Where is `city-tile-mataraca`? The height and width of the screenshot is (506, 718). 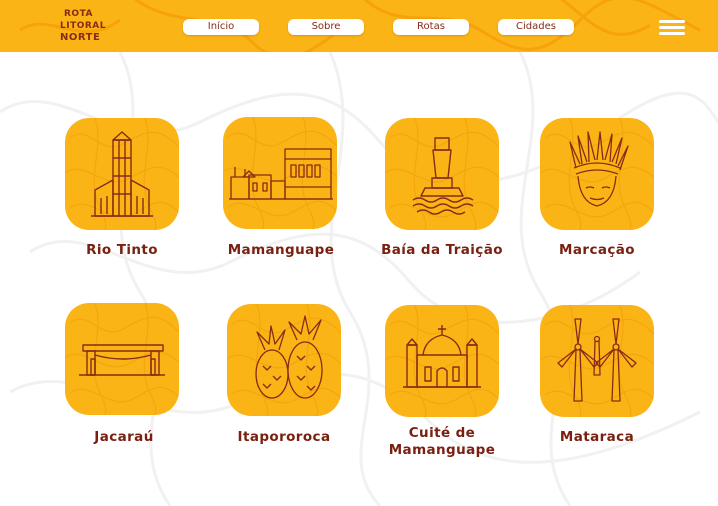
city-tile-mataraca is located at coordinates (597, 361).